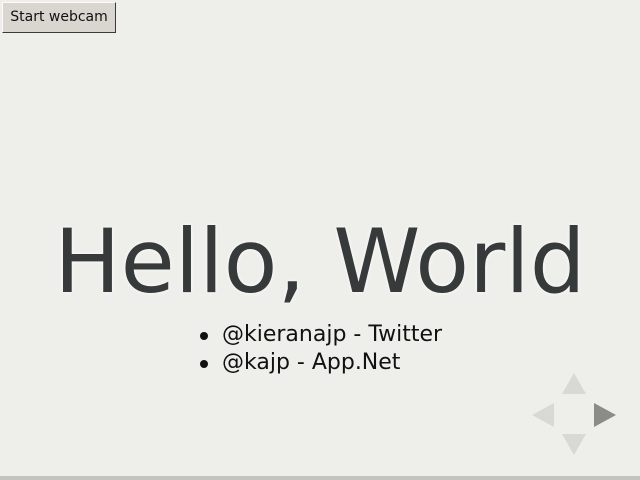 The image size is (640, 480). What do you see at coordinates (320, 478) in the screenshot?
I see `bottom-edge-divider` at bounding box center [320, 478].